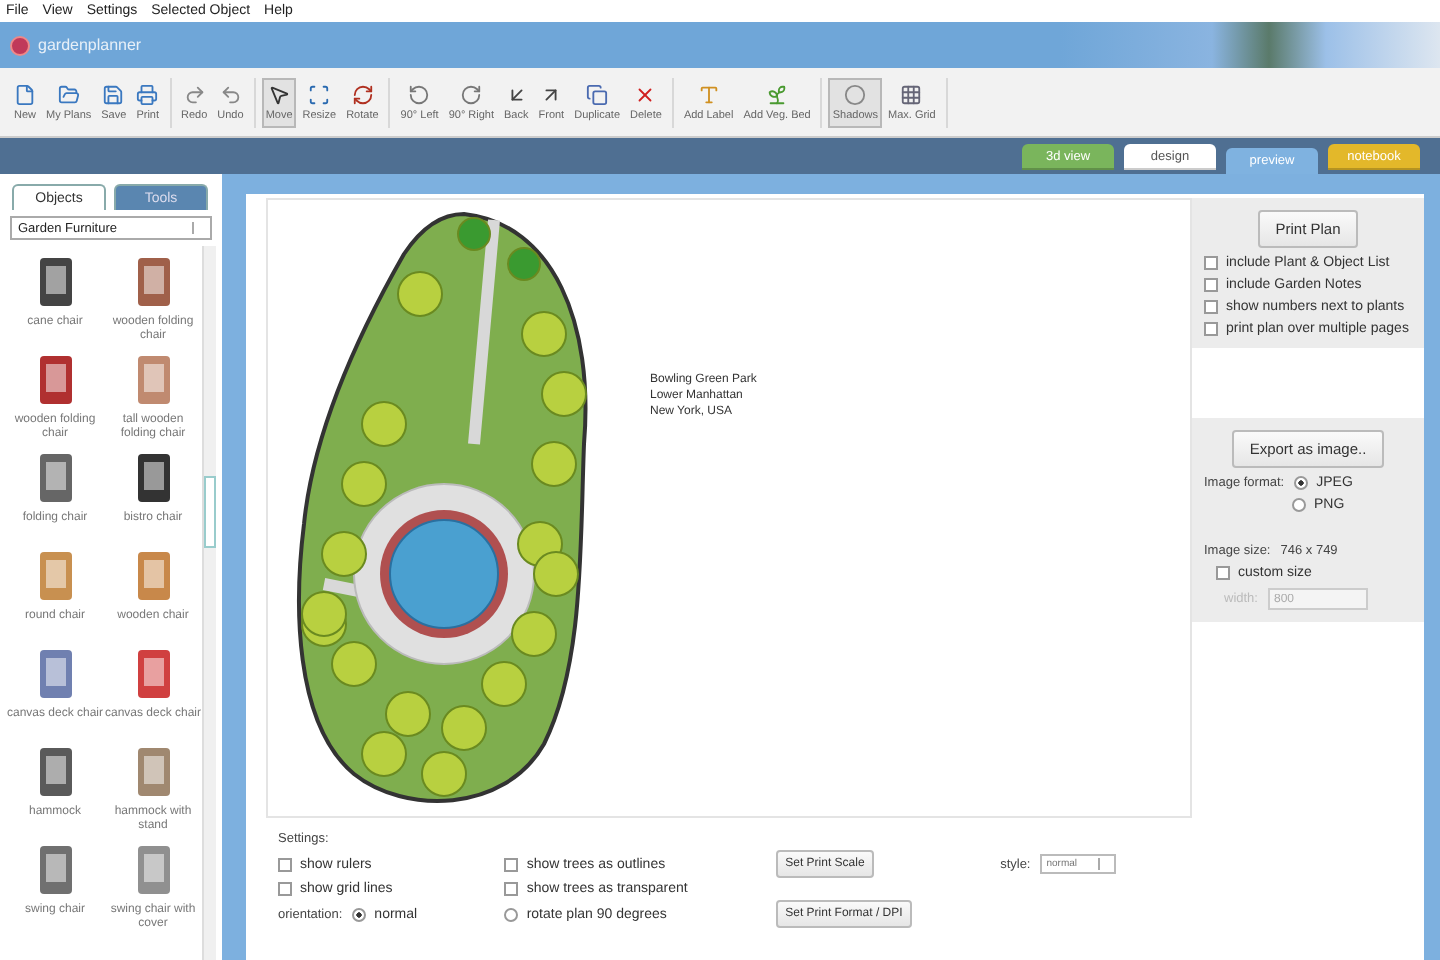 The height and width of the screenshot is (960, 1440). Describe the element at coordinates (319, 94) in the screenshot. I see `resize-icon` at that location.